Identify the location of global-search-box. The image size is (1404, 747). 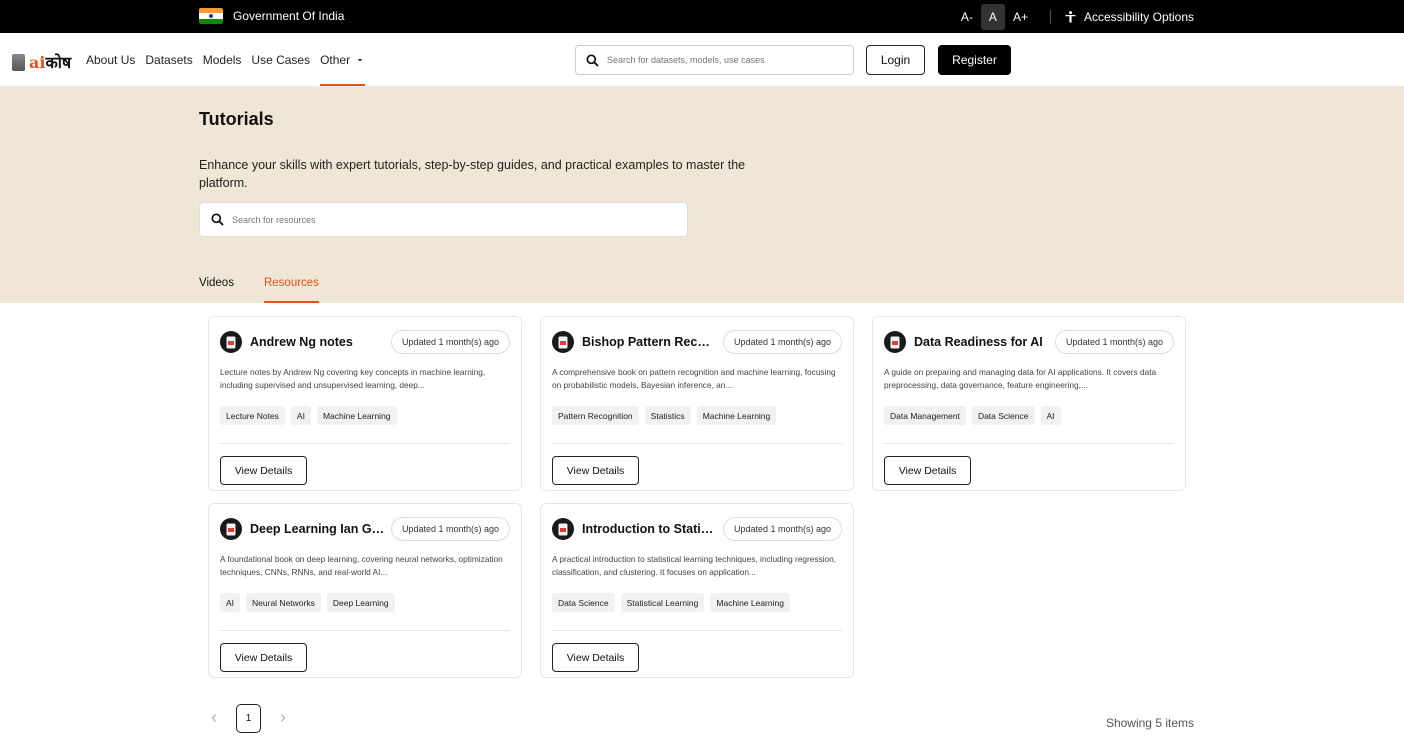
(714, 60).